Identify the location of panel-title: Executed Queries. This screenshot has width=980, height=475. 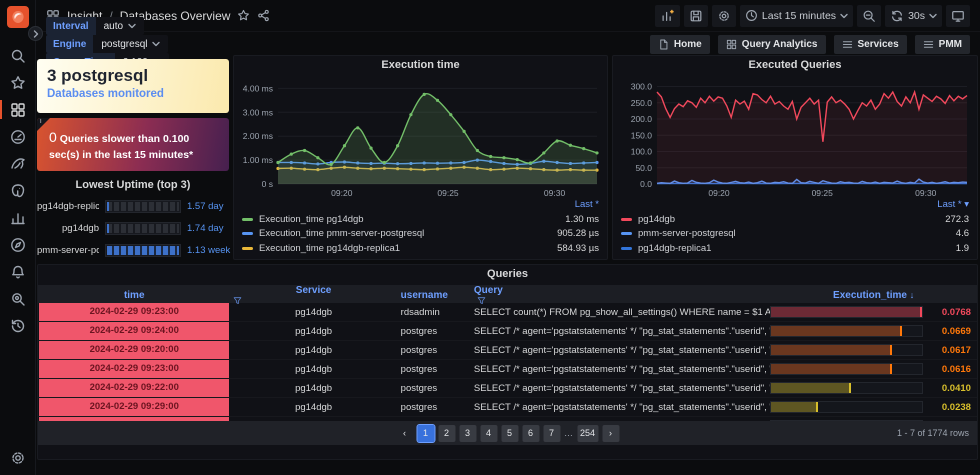
(795, 65).